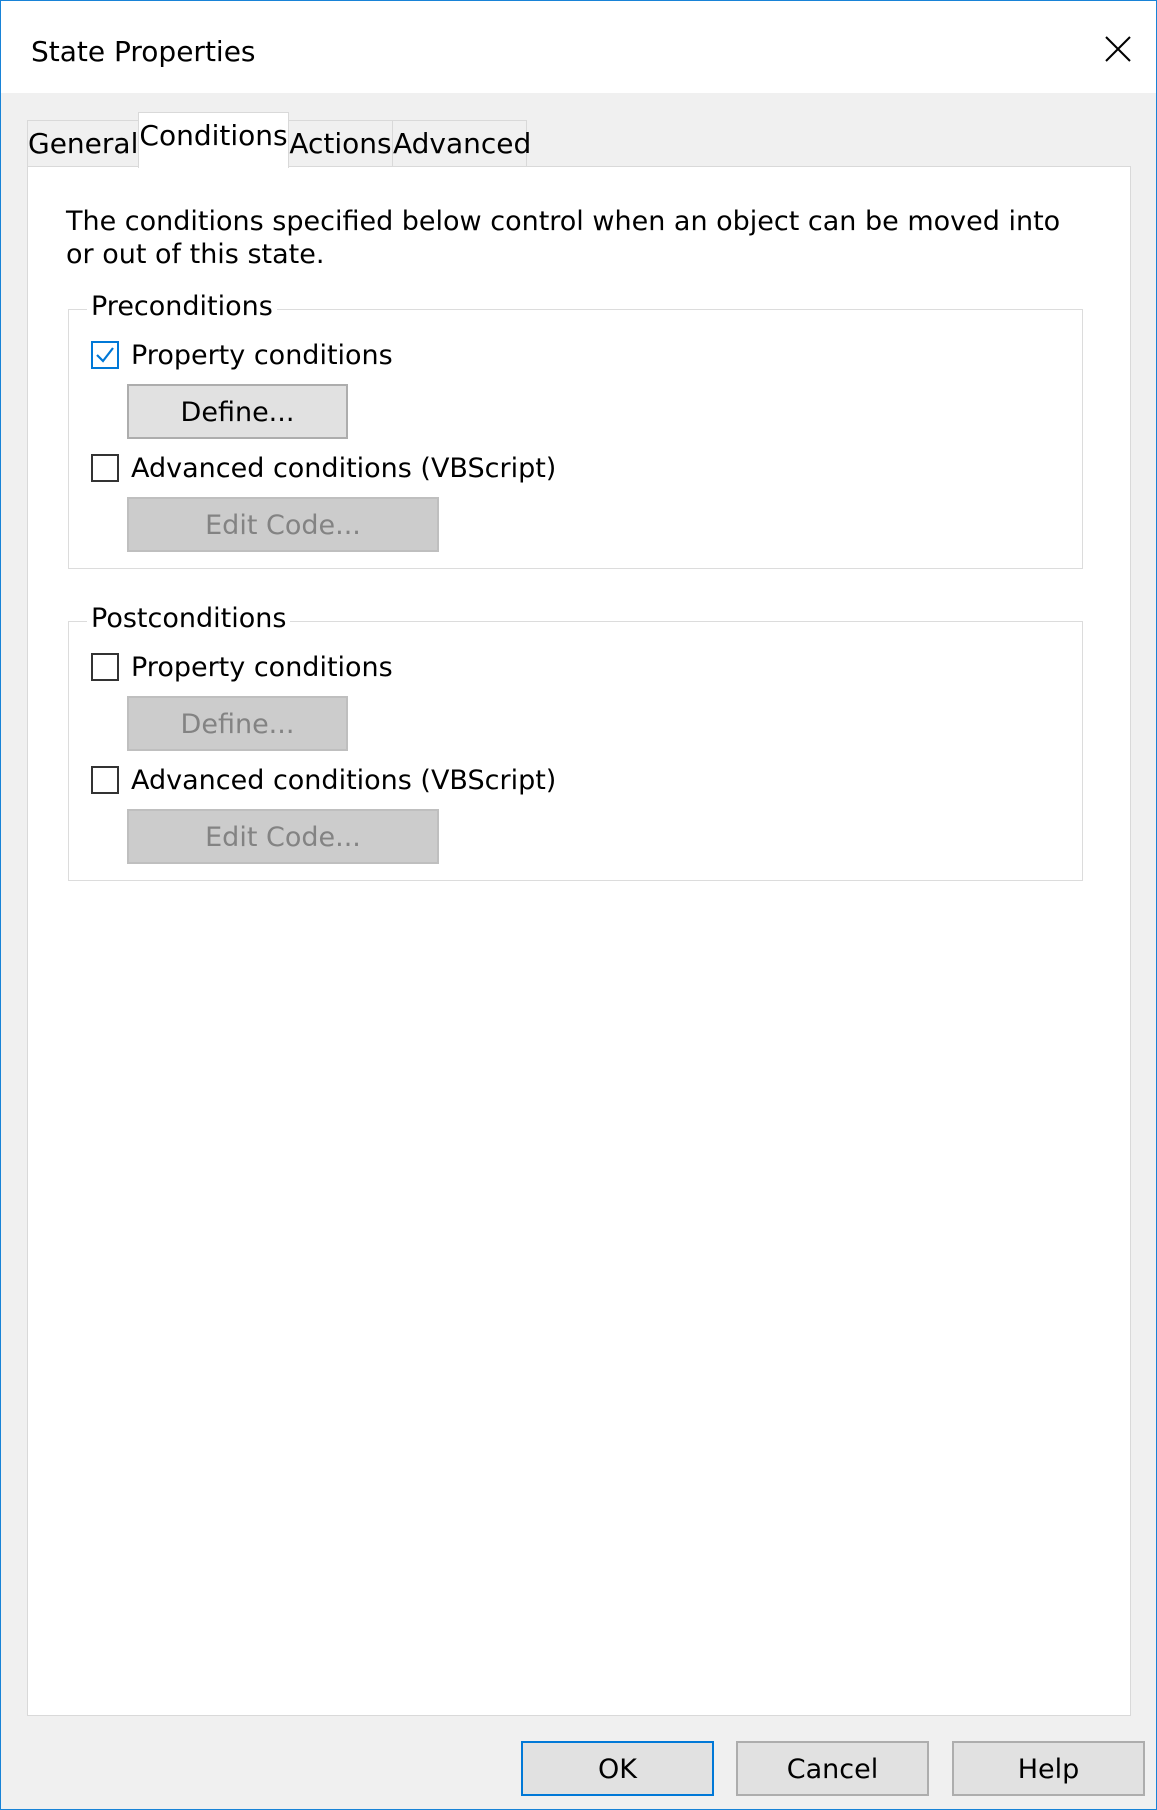  I want to click on help-button: Help, so click(1048, 1768).